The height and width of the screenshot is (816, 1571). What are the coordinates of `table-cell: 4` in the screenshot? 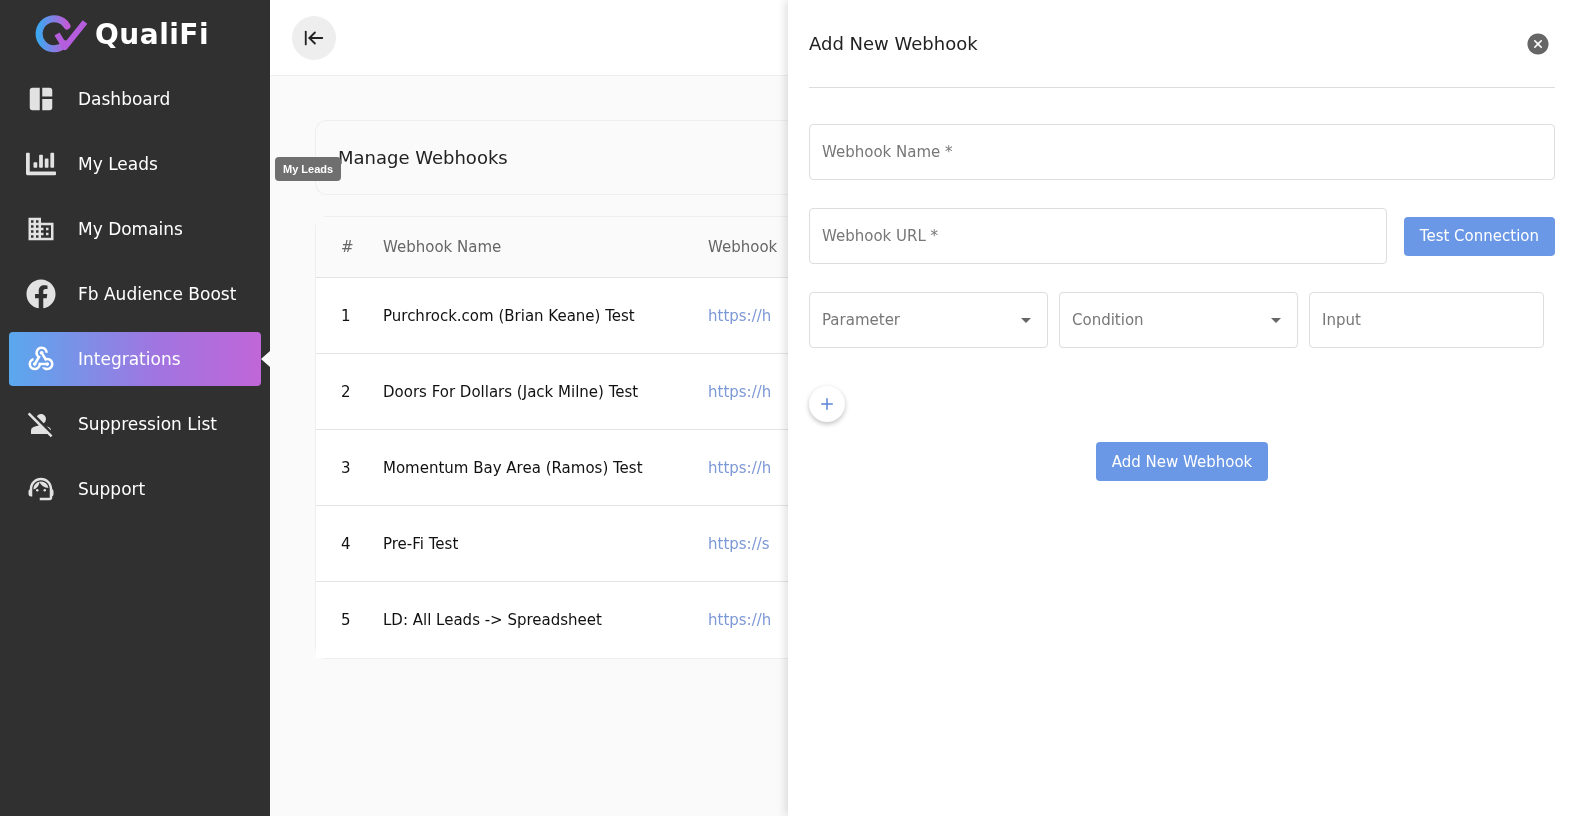 It's located at (346, 543).